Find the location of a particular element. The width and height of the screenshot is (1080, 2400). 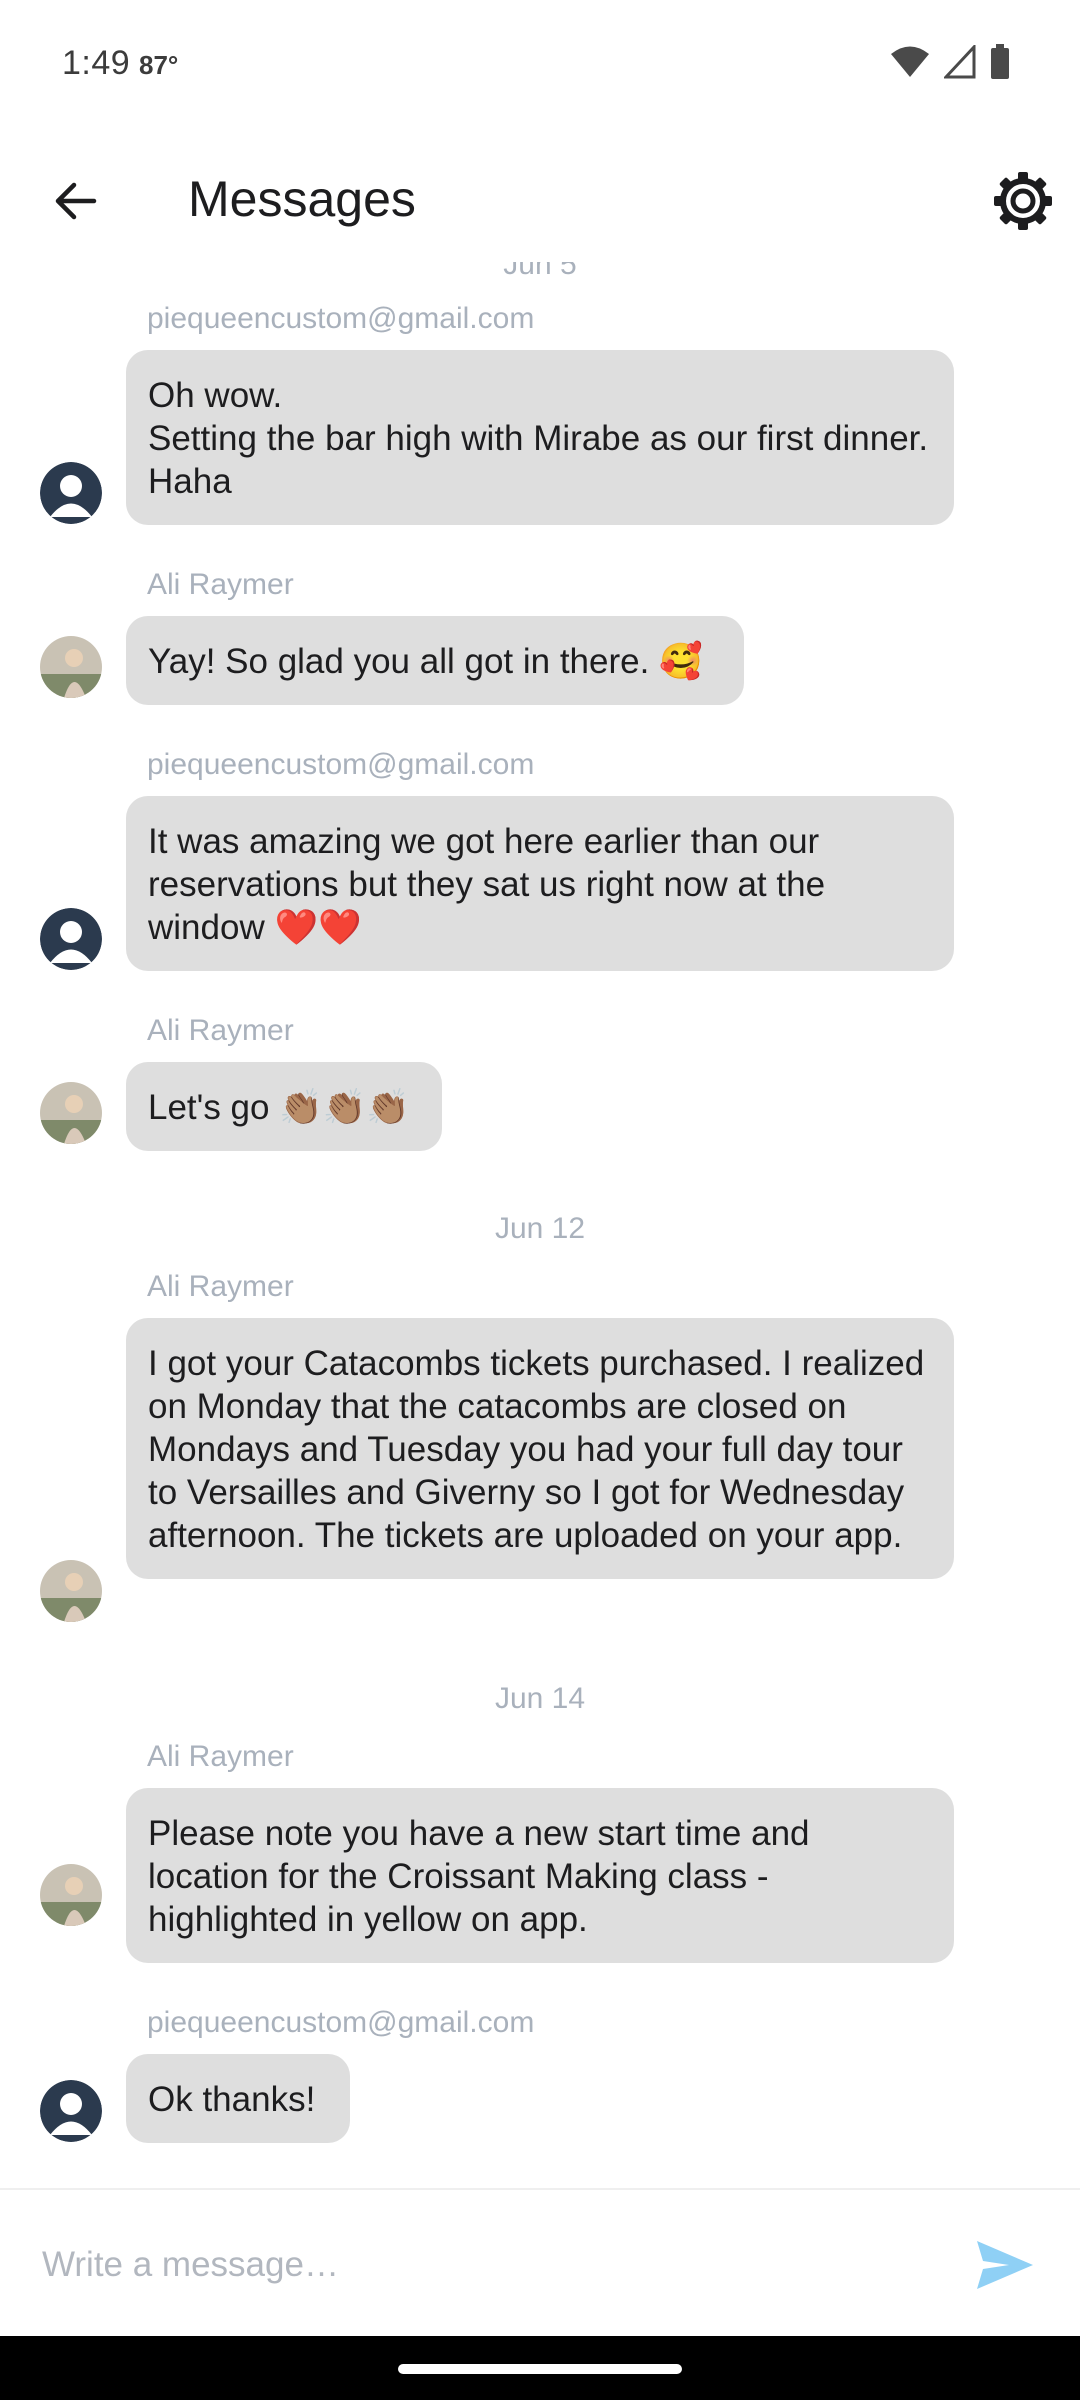

wifi-icon is located at coordinates (910, 64).